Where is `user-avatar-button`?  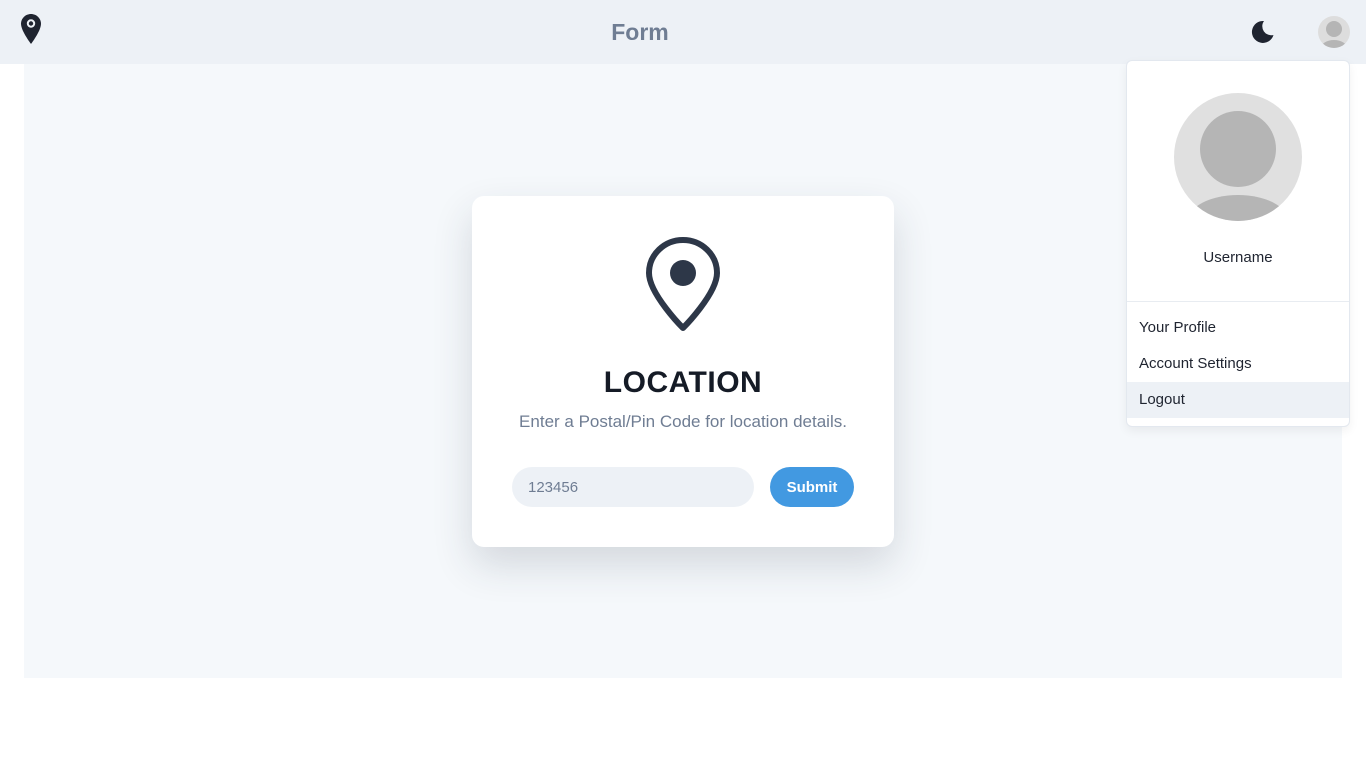 user-avatar-button is located at coordinates (1334, 32).